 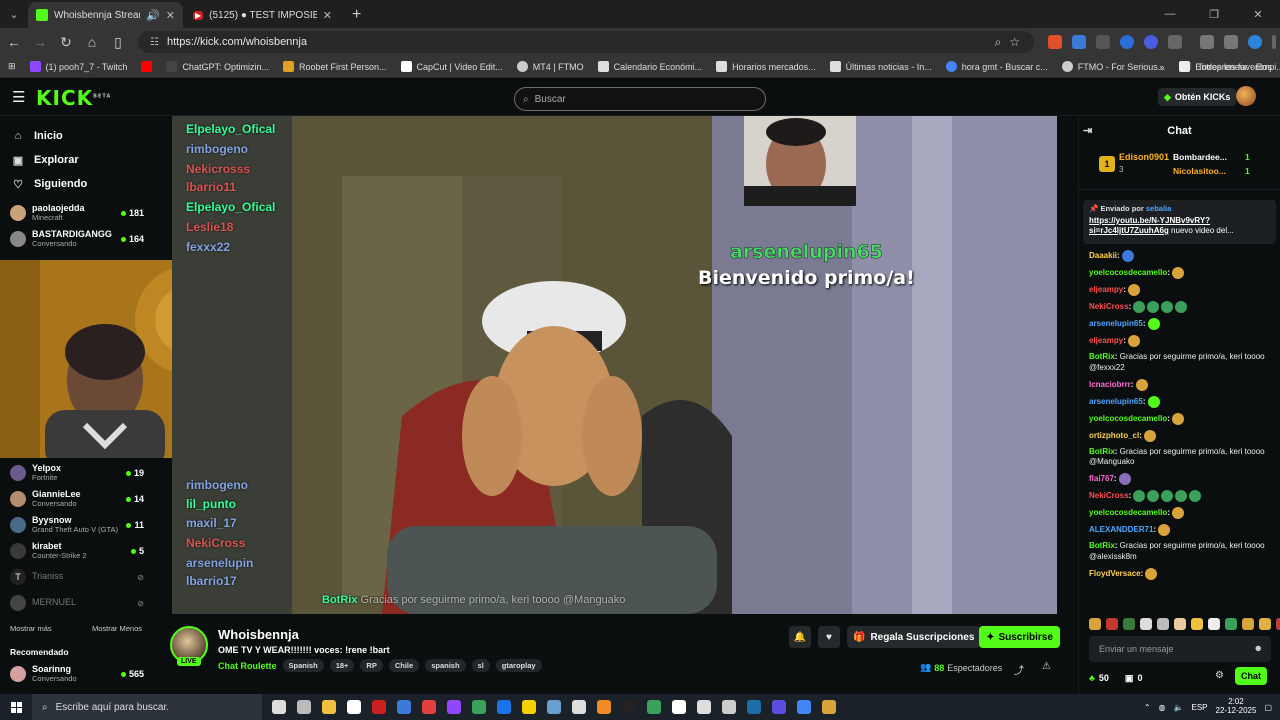 I want to click on stream-tag: 18+, so click(x=342, y=665).